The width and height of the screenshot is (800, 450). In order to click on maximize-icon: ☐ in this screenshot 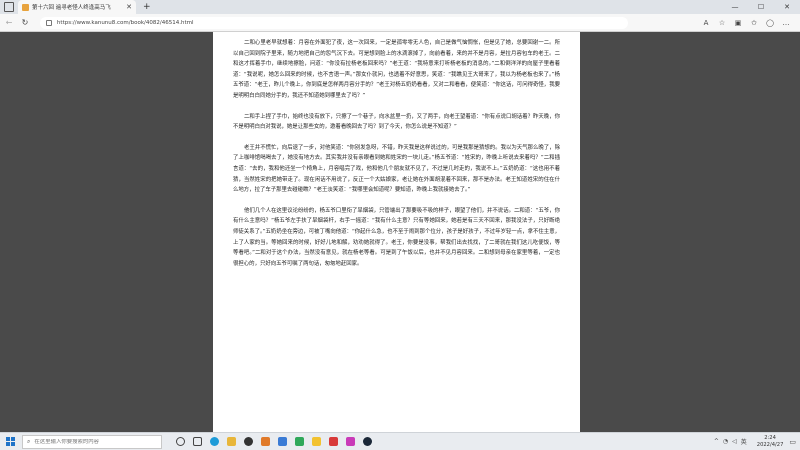, I will do `click(761, 7)`.